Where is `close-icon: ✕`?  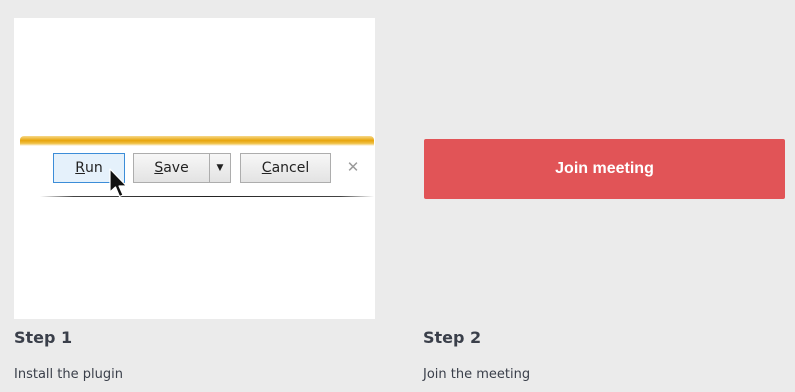
close-icon: ✕ is located at coordinates (353, 167).